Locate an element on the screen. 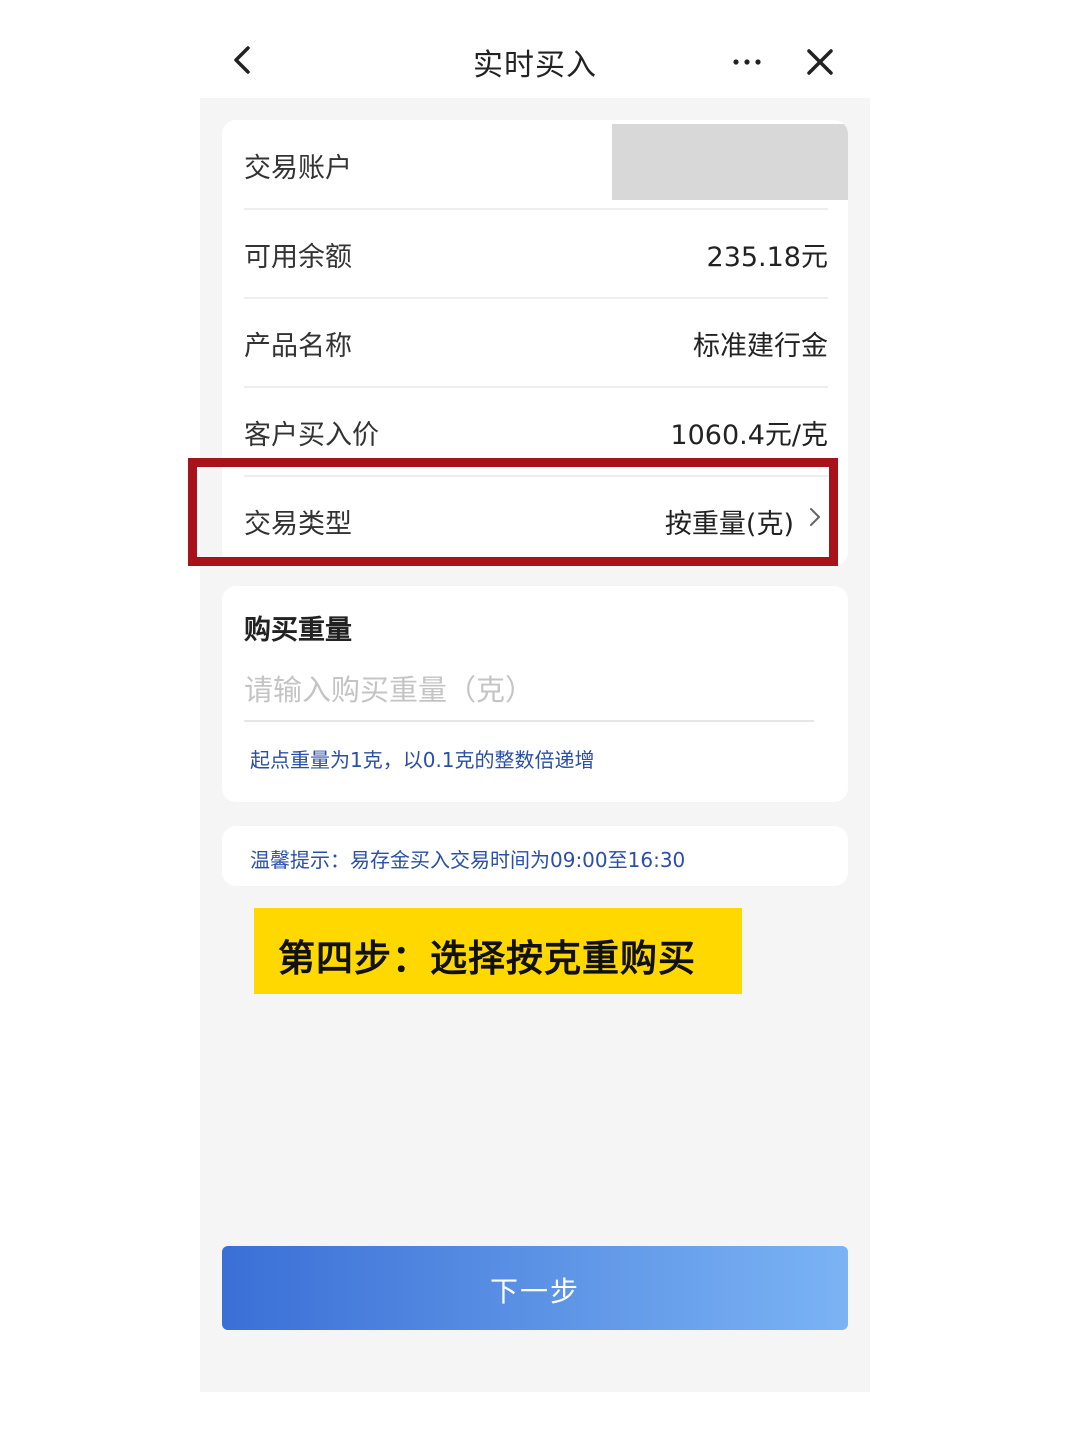 The image size is (1080, 1440). weight-hint: 起点重量为1克，以0.1克的整数倍递增 is located at coordinates (422, 760).